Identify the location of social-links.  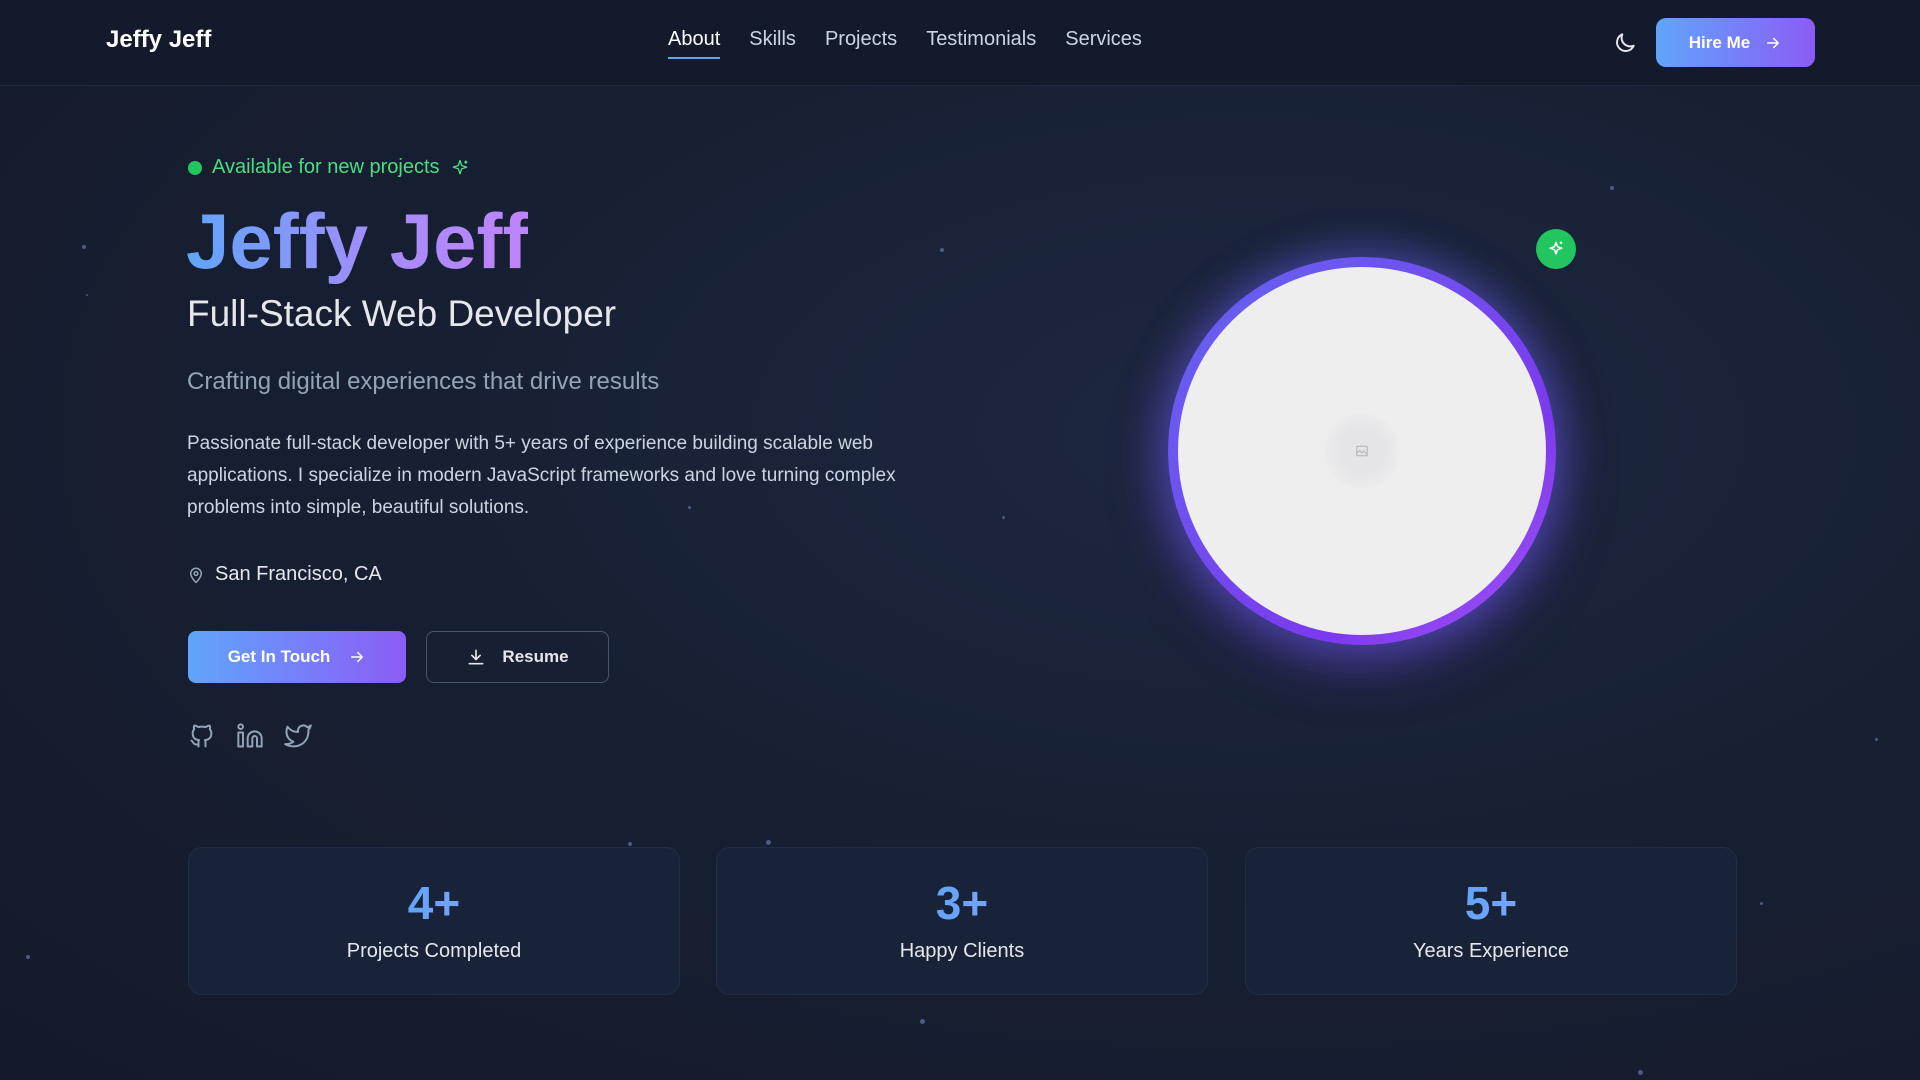
(250, 736).